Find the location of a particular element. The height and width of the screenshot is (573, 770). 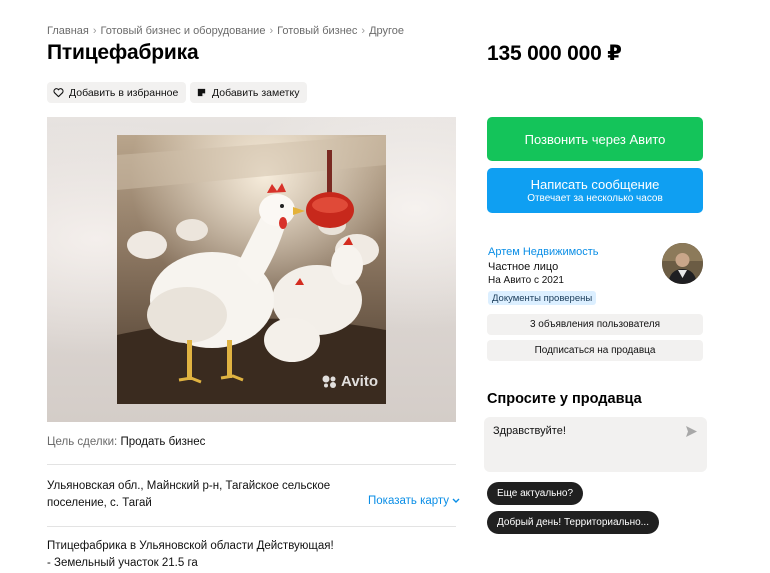

message-input-value: Здравствуйте! is located at coordinates (529, 431).